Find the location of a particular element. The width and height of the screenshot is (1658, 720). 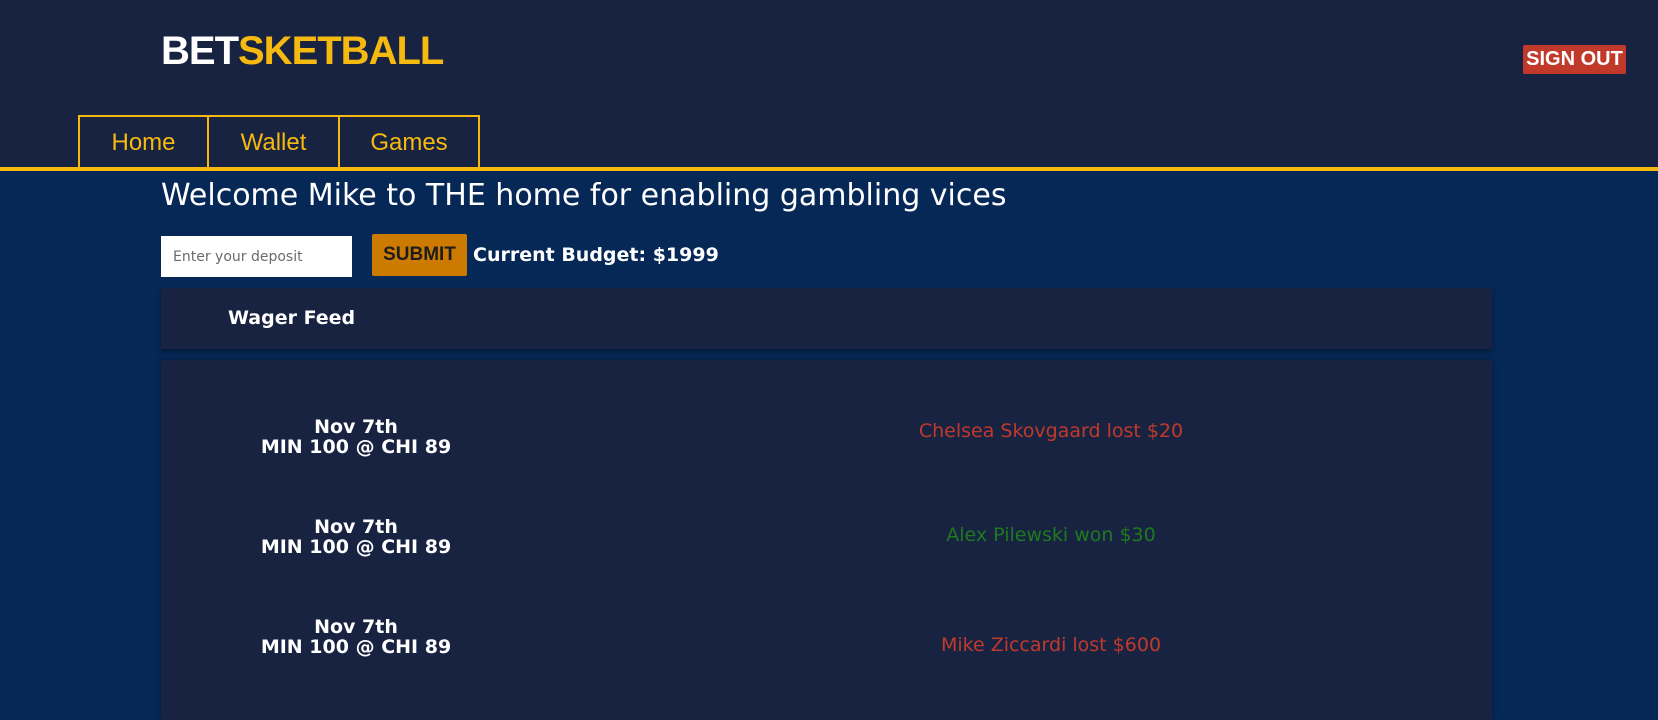

wager-result: Chelsea Skovgaard lost $20 is located at coordinates (1051, 431).